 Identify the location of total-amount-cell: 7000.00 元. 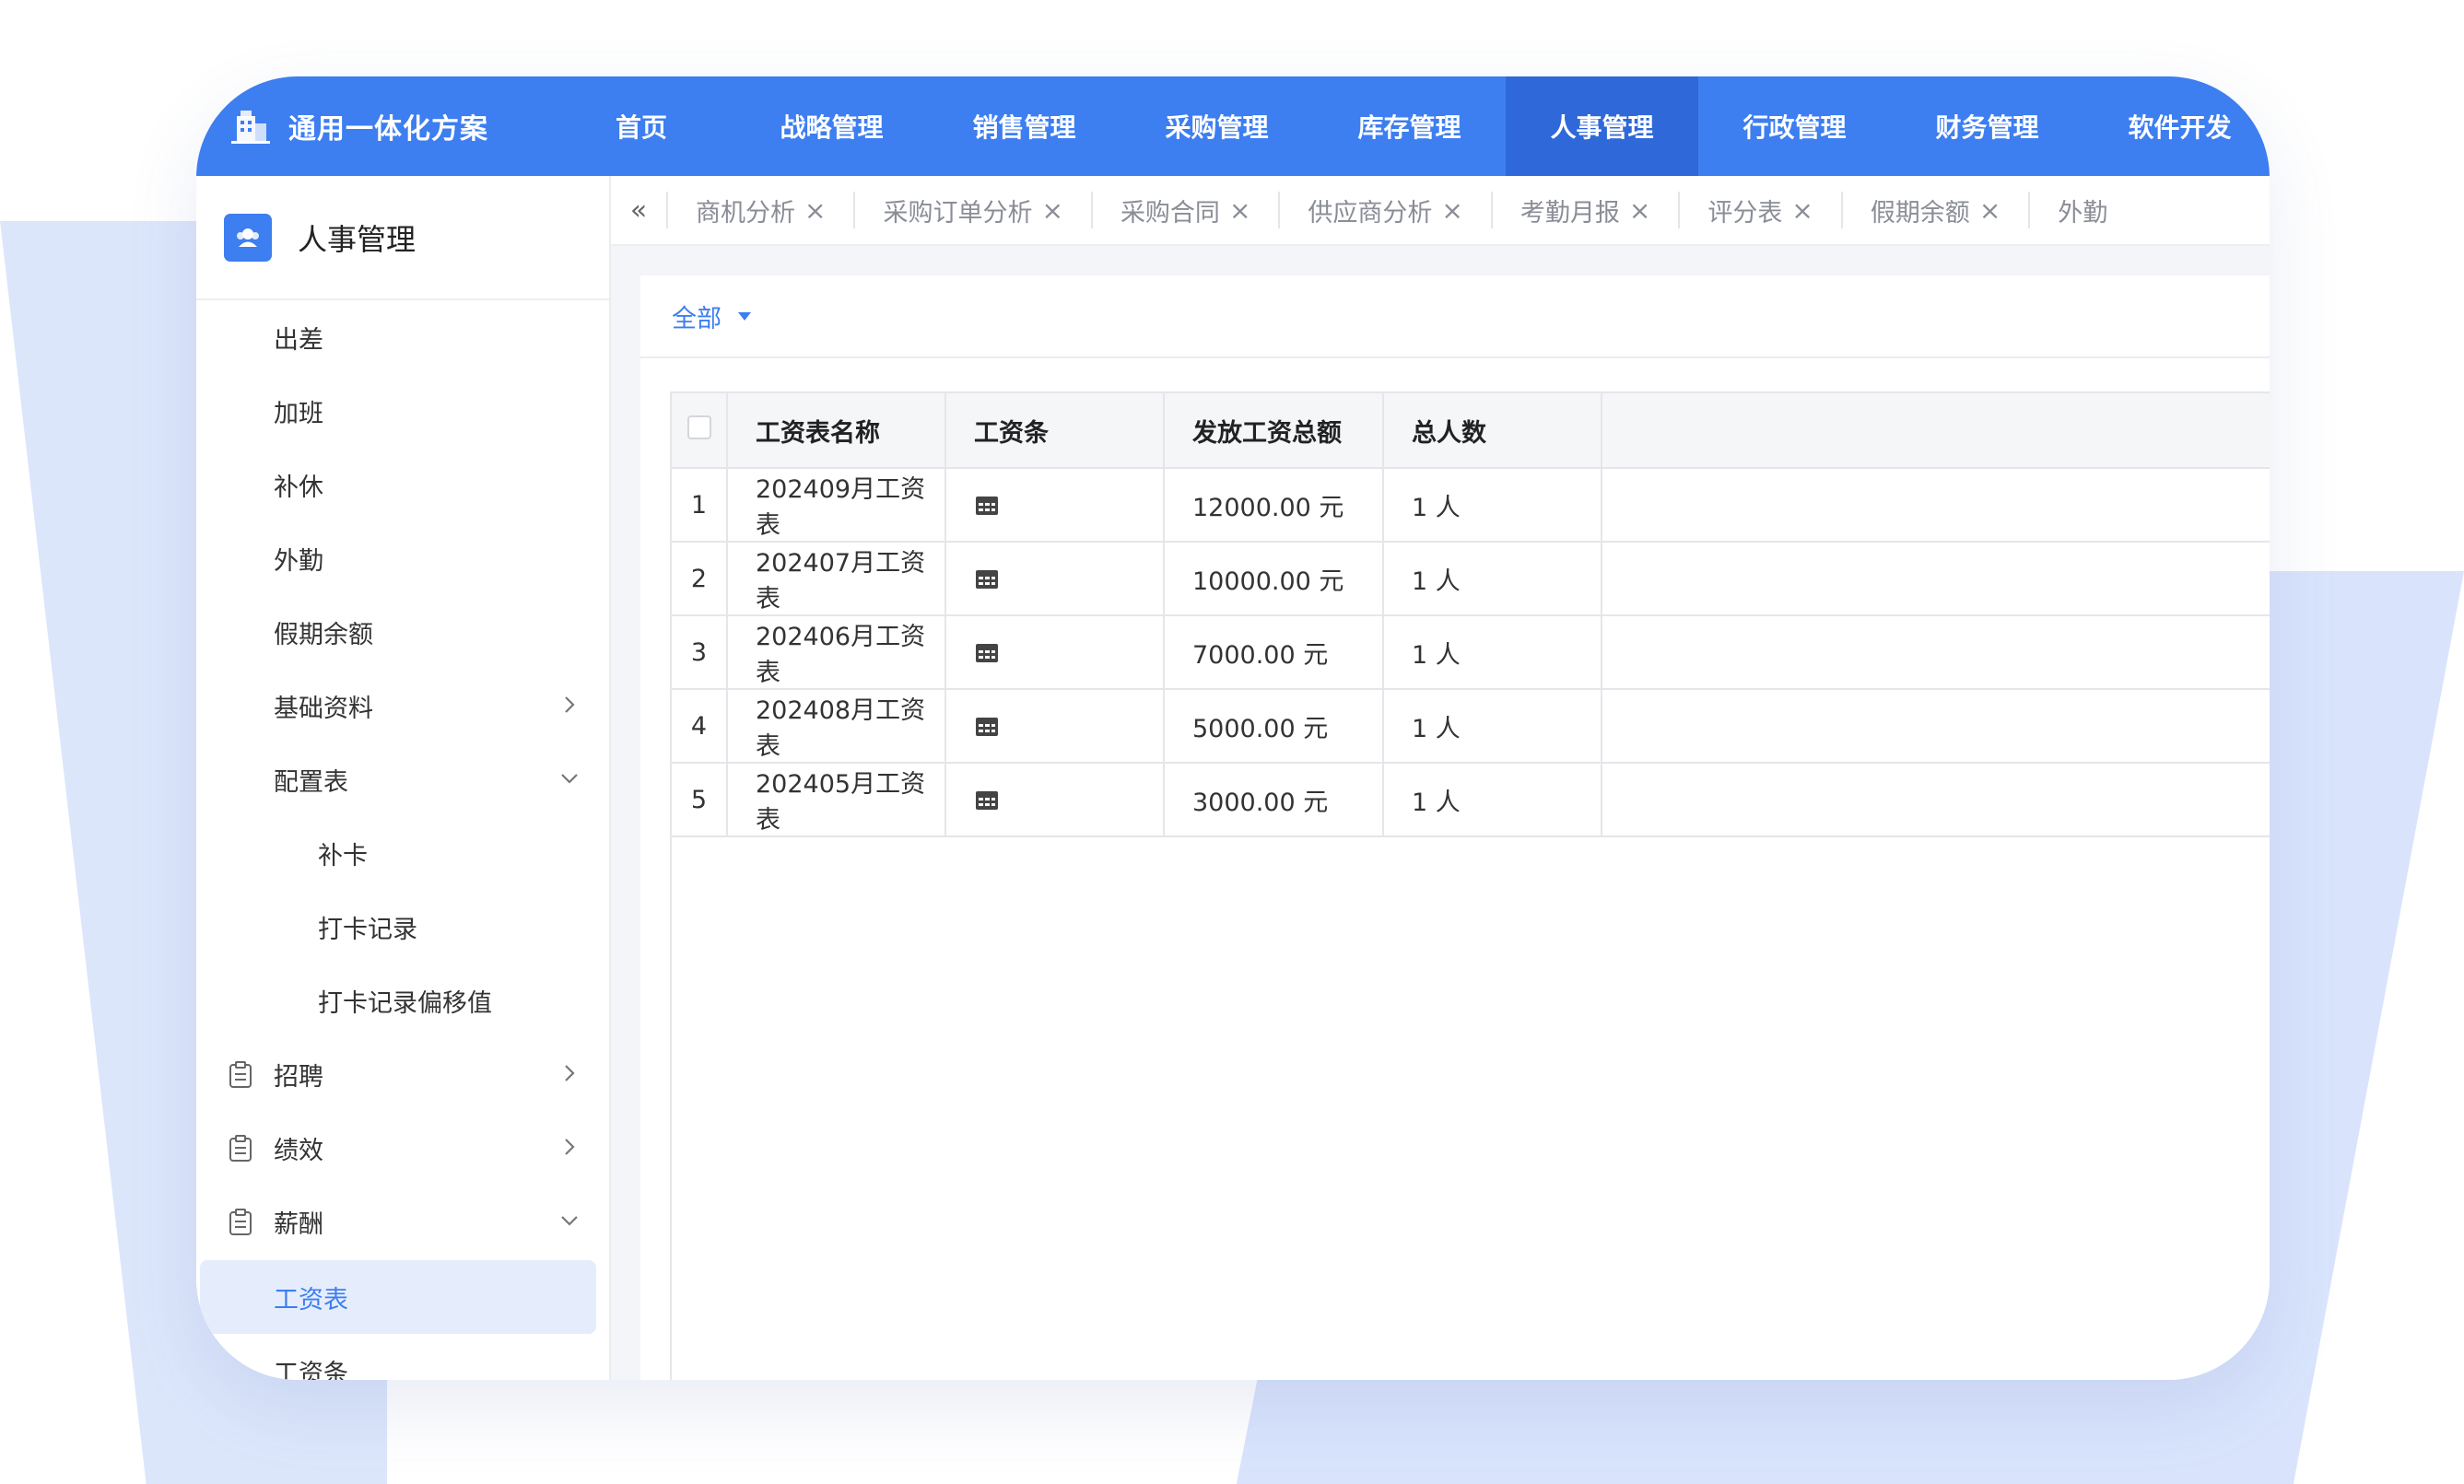
(1274, 652).